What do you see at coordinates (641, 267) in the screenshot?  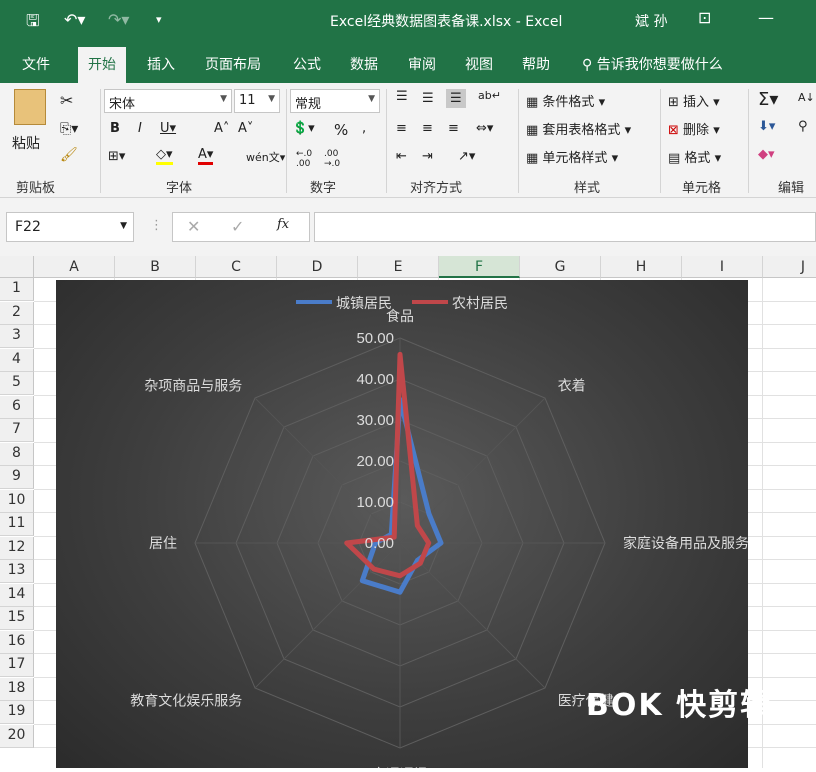 I see `column-header-H: H` at bounding box center [641, 267].